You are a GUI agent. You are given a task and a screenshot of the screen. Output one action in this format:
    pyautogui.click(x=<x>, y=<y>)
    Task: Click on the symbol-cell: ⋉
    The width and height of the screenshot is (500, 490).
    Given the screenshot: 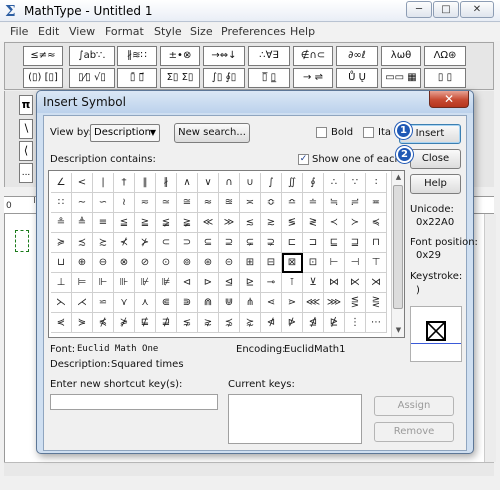 What is the action you would take?
    pyautogui.click(x=355, y=283)
    